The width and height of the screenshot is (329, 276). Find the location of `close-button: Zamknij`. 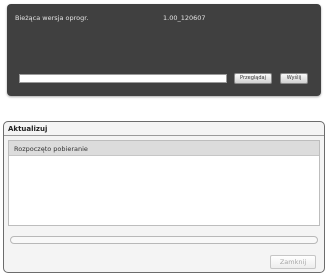

close-button: Zamknij is located at coordinates (293, 262).